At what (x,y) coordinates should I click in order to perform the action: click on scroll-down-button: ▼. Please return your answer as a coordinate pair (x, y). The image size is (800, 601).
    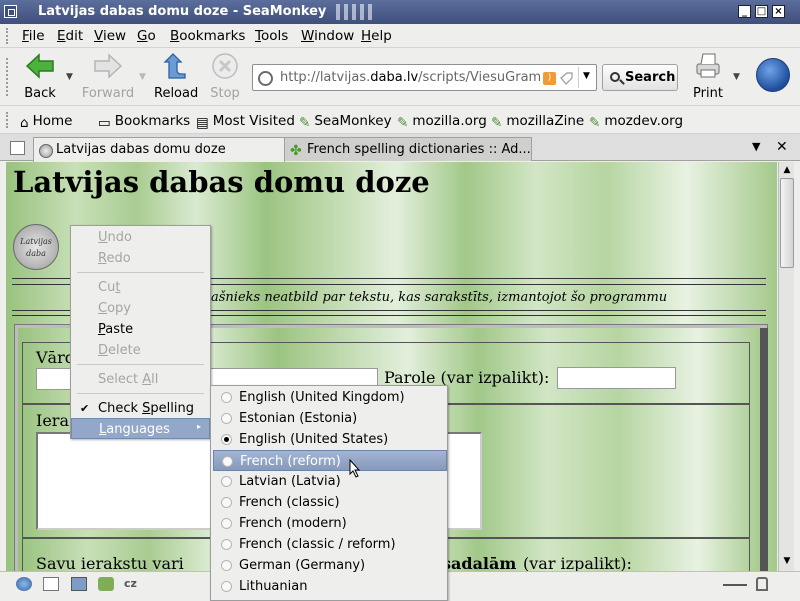
    Looking at the image, I should click on (787, 561).